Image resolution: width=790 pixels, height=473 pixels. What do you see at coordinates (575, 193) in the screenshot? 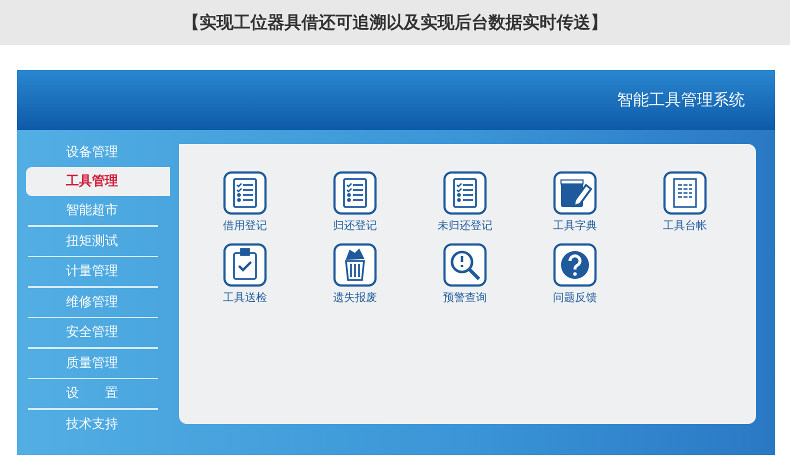
I see `book-pen-icon` at bounding box center [575, 193].